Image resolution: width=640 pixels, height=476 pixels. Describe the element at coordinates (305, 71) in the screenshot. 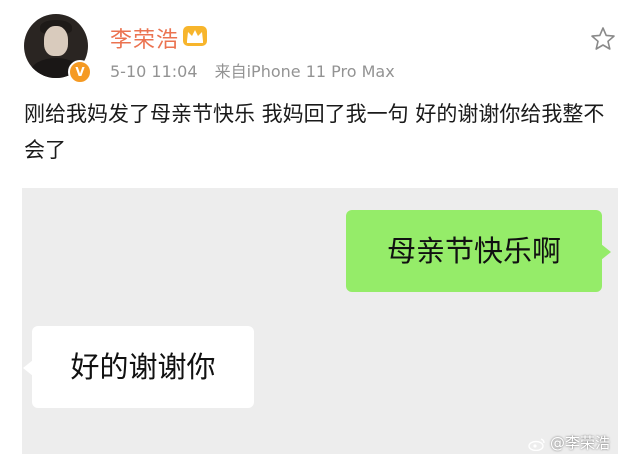

I see `post-source: 来自iPhone 11 Pro Max` at that location.